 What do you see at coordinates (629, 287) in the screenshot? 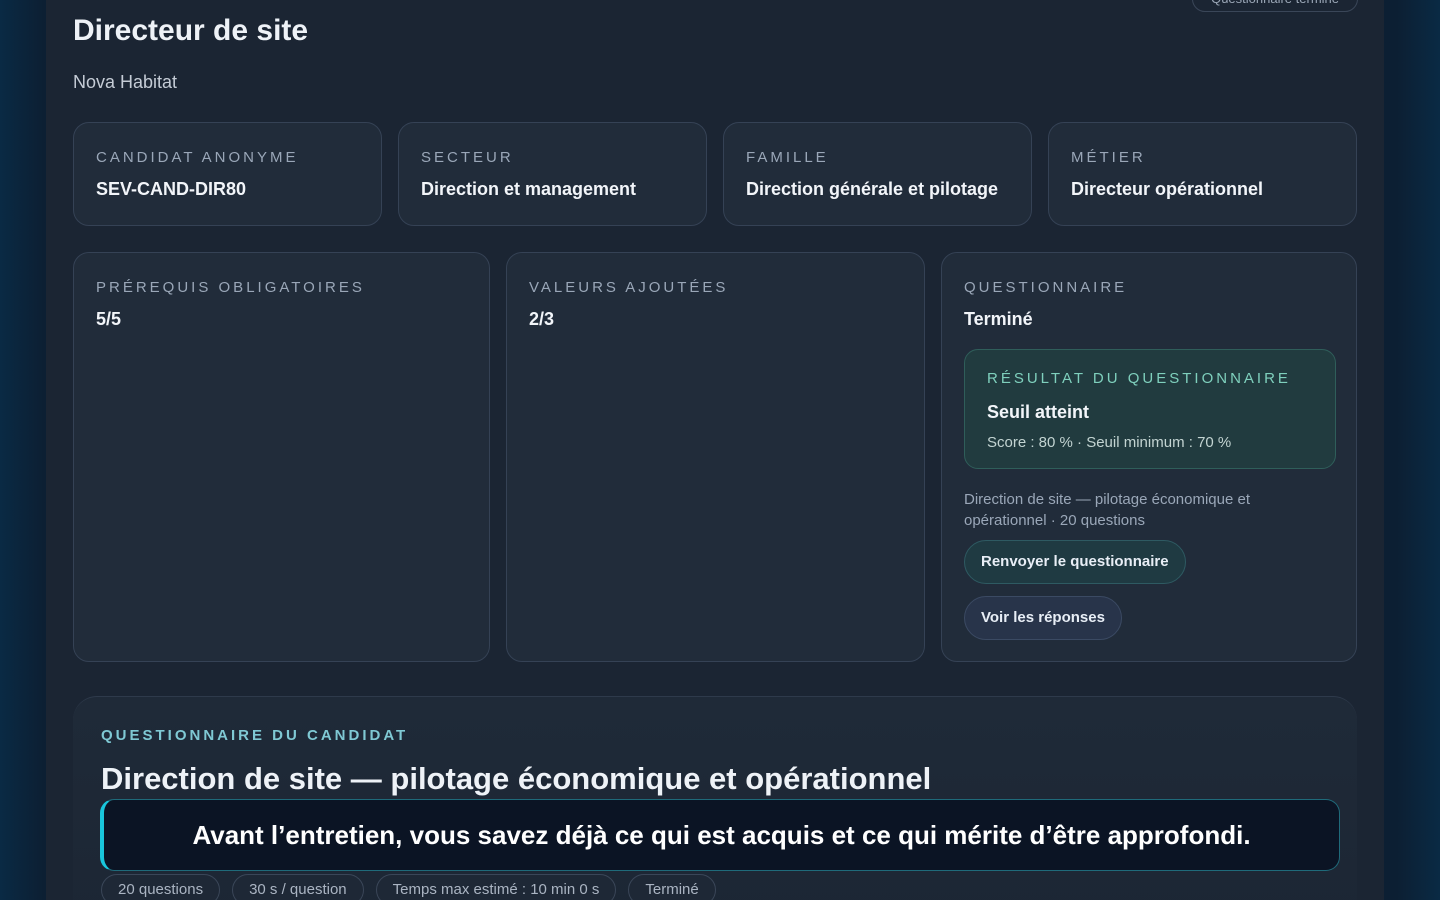
I see `valeurs-label: Valeurs ajoutées` at bounding box center [629, 287].